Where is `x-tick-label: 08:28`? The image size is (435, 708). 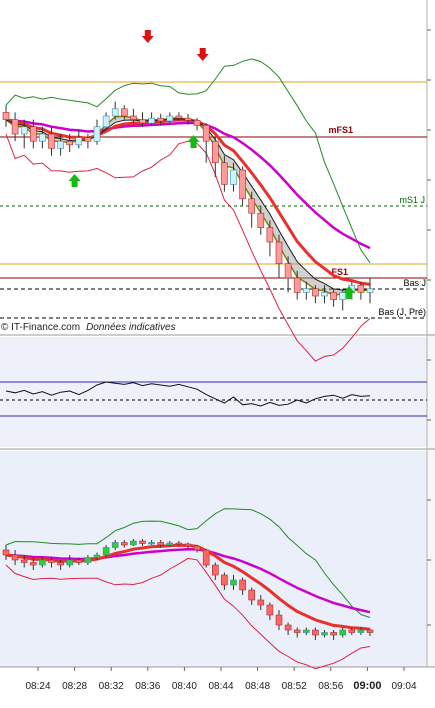
x-tick-label: 08:28 is located at coordinates (74, 686).